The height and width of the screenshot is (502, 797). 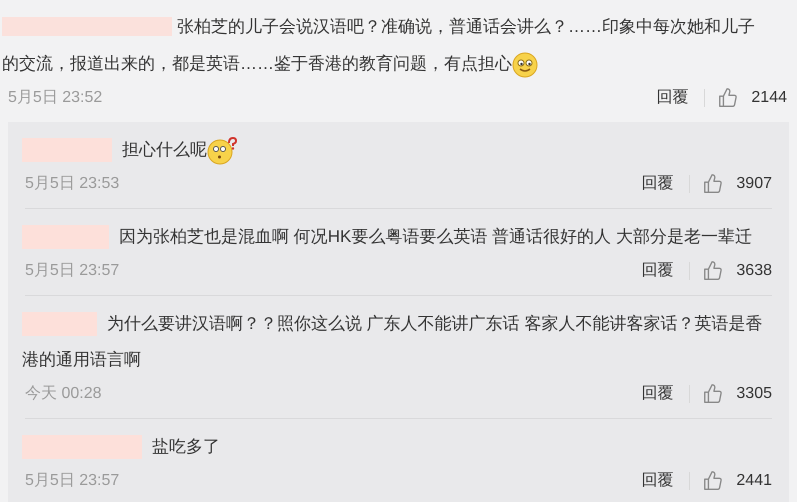 What do you see at coordinates (754, 394) in the screenshot?
I see `like-count: 3305` at bounding box center [754, 394].